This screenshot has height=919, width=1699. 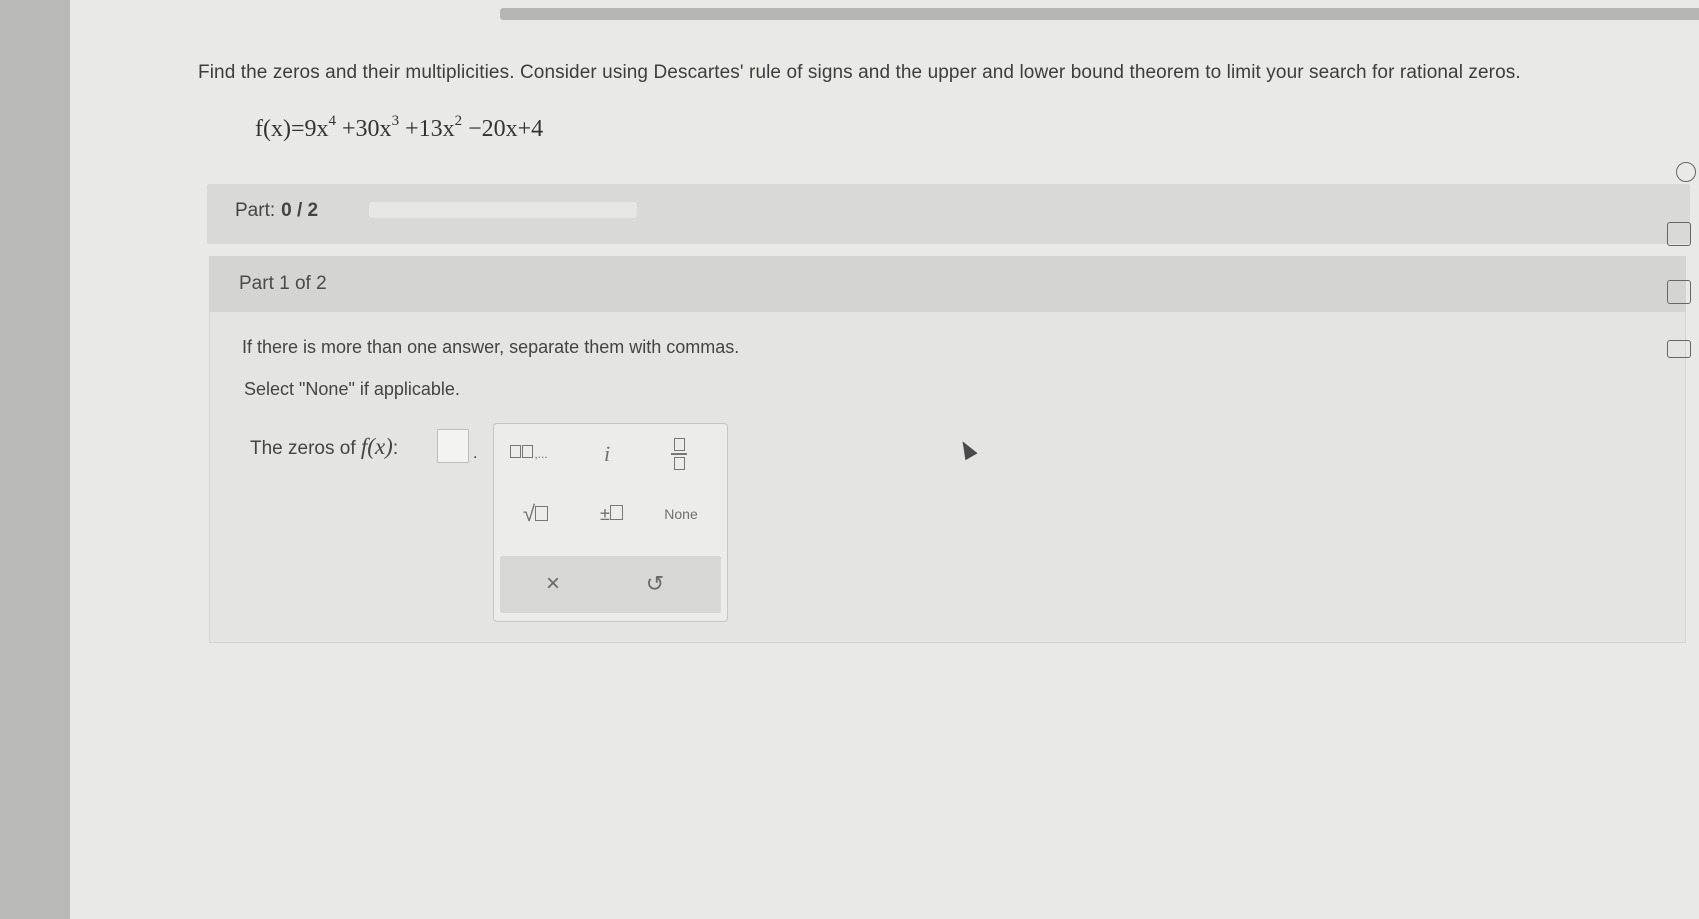 What do you see at coordinates (277, 210) in the screenshot?
I see `part-progress-label: Part: 0 / 2` at bounding box center [277, 210].